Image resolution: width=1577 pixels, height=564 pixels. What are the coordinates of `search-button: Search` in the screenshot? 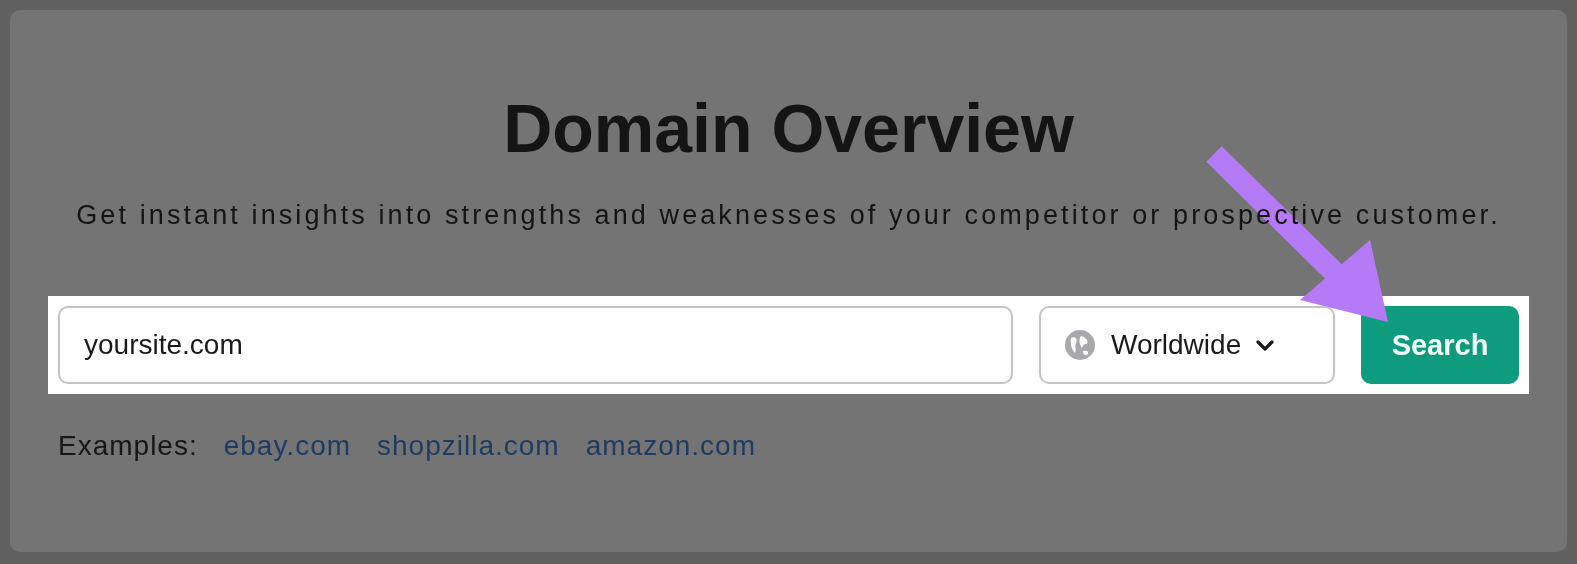 It's located at (1440, 345).